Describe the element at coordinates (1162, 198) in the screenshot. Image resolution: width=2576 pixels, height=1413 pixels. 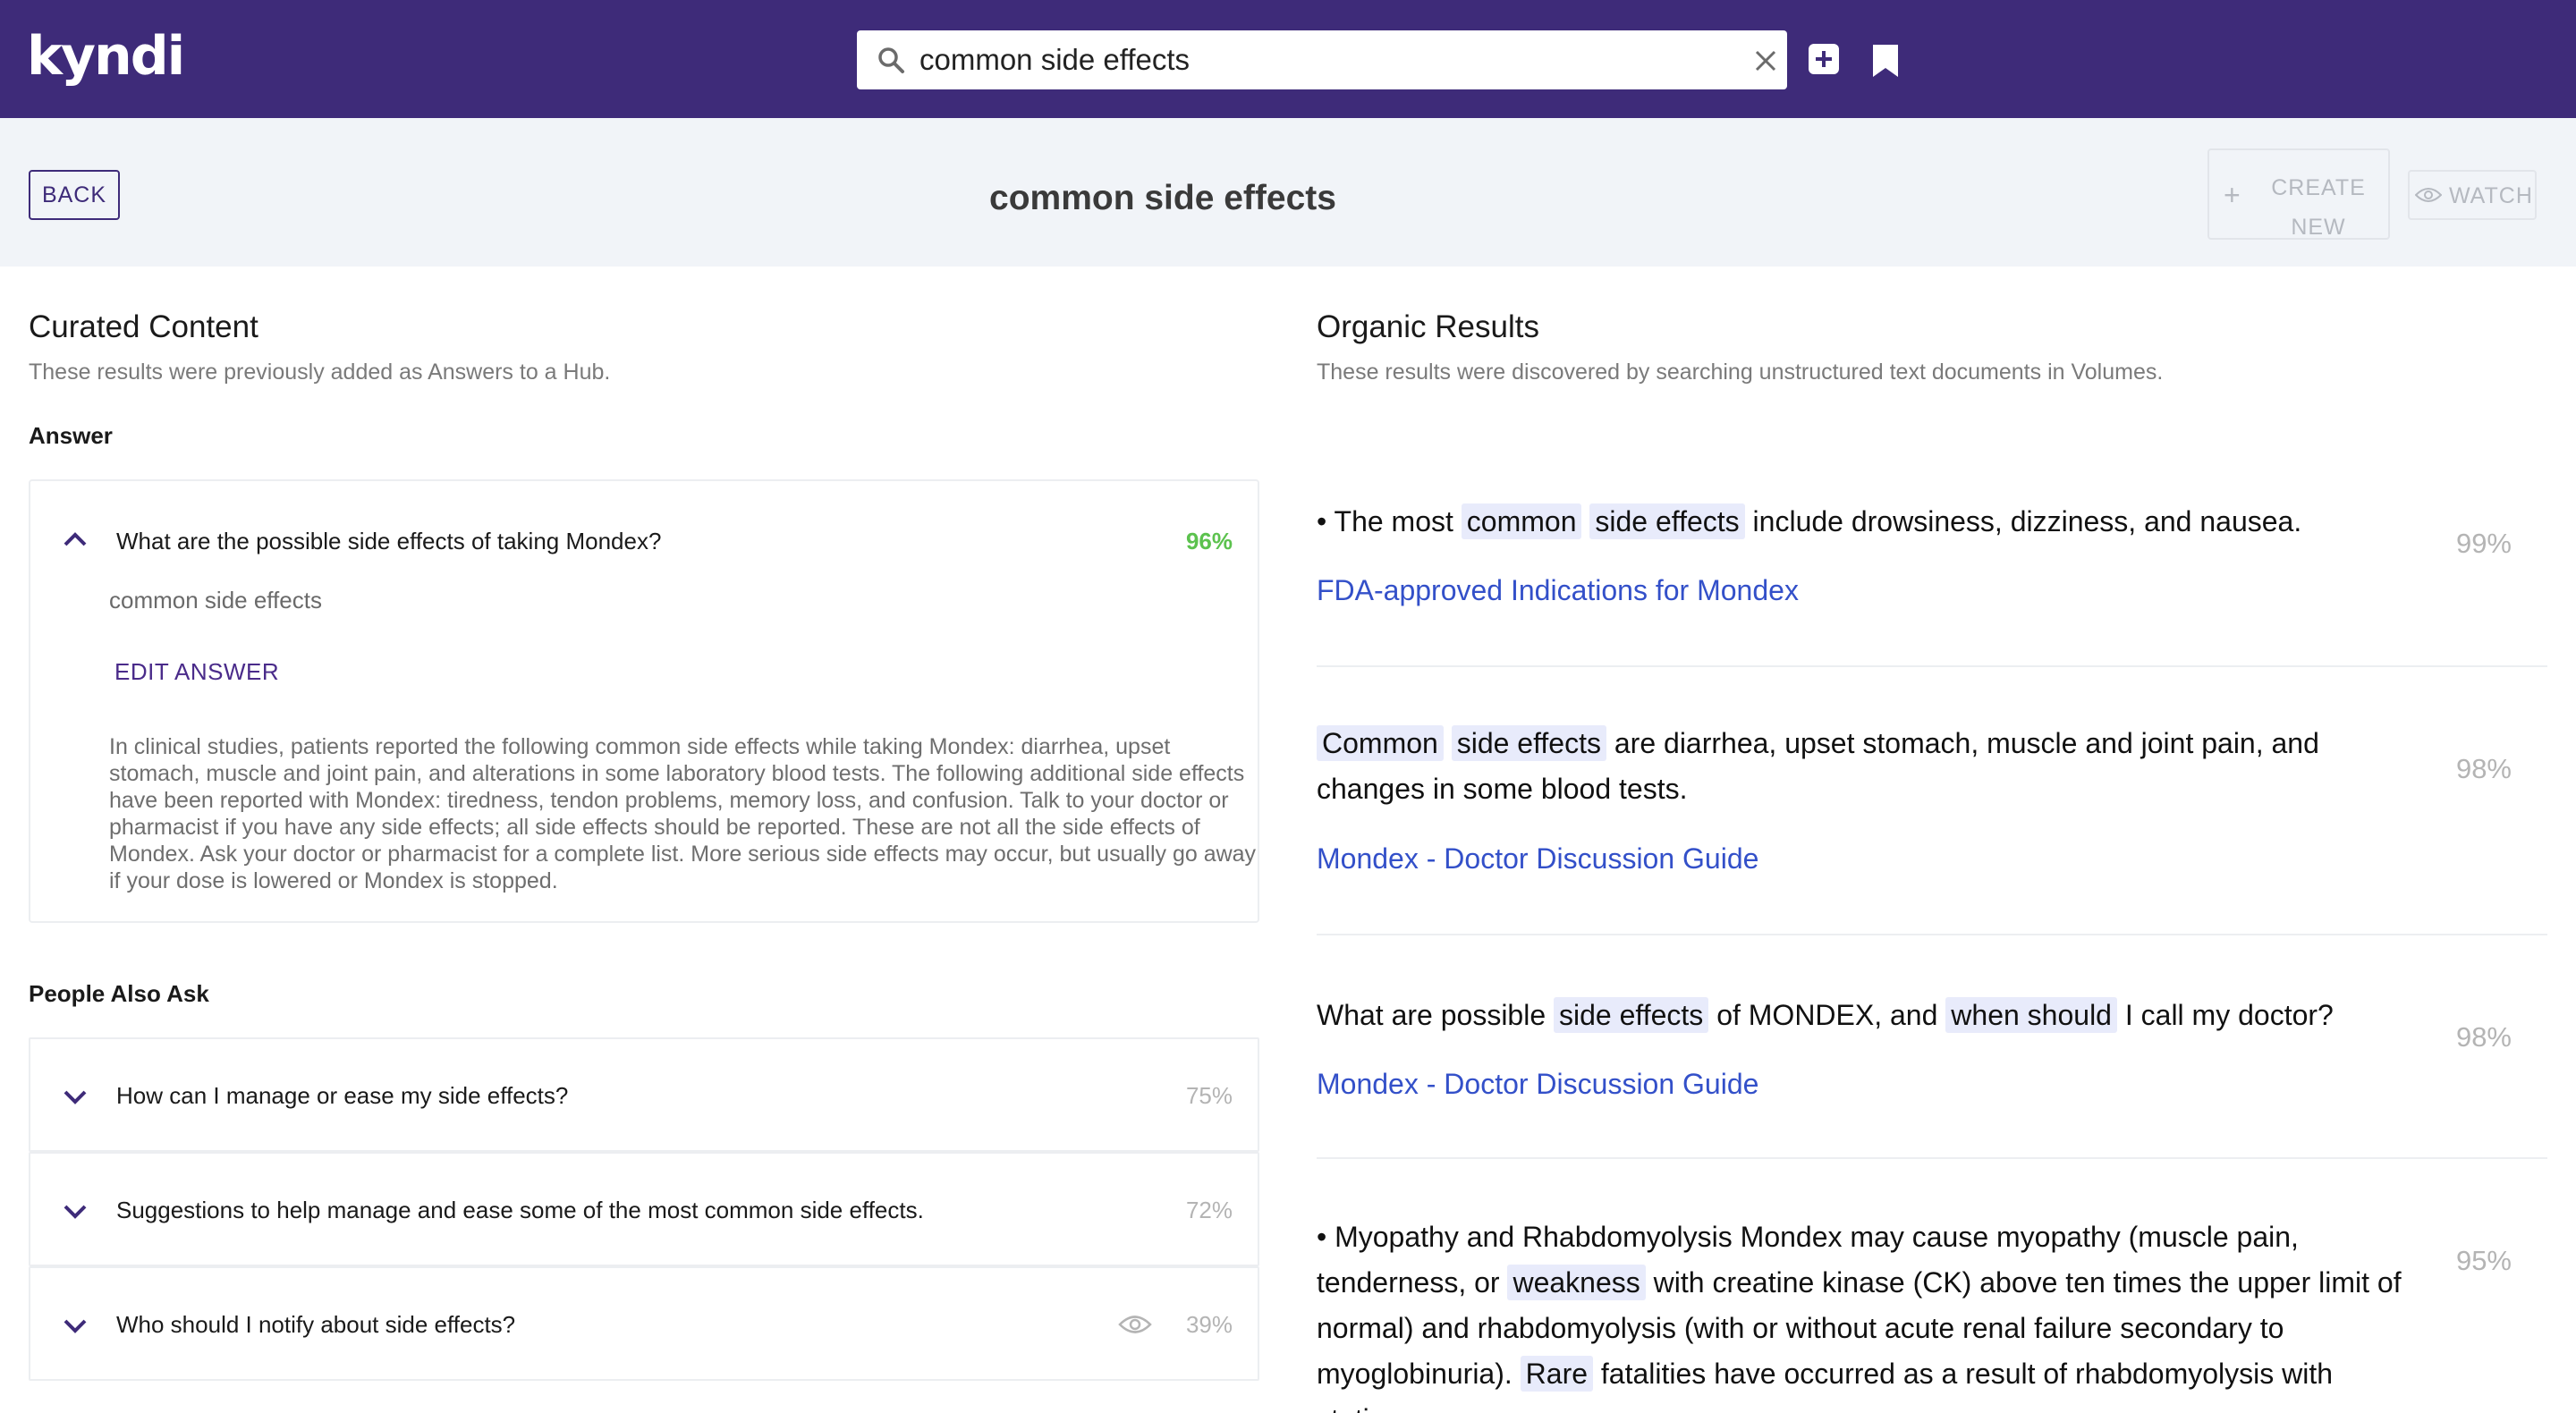
I see `page-title: common side effects` at that location.